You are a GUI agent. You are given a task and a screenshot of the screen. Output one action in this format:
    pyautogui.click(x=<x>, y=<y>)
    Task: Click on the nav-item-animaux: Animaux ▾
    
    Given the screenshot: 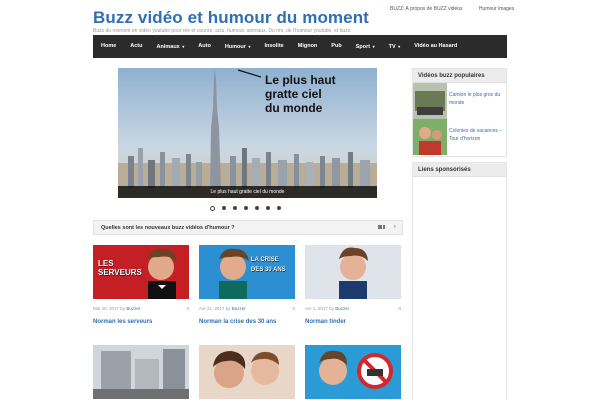 What is the action you would take?
    pyautogui.click(x=171, y=46)
    